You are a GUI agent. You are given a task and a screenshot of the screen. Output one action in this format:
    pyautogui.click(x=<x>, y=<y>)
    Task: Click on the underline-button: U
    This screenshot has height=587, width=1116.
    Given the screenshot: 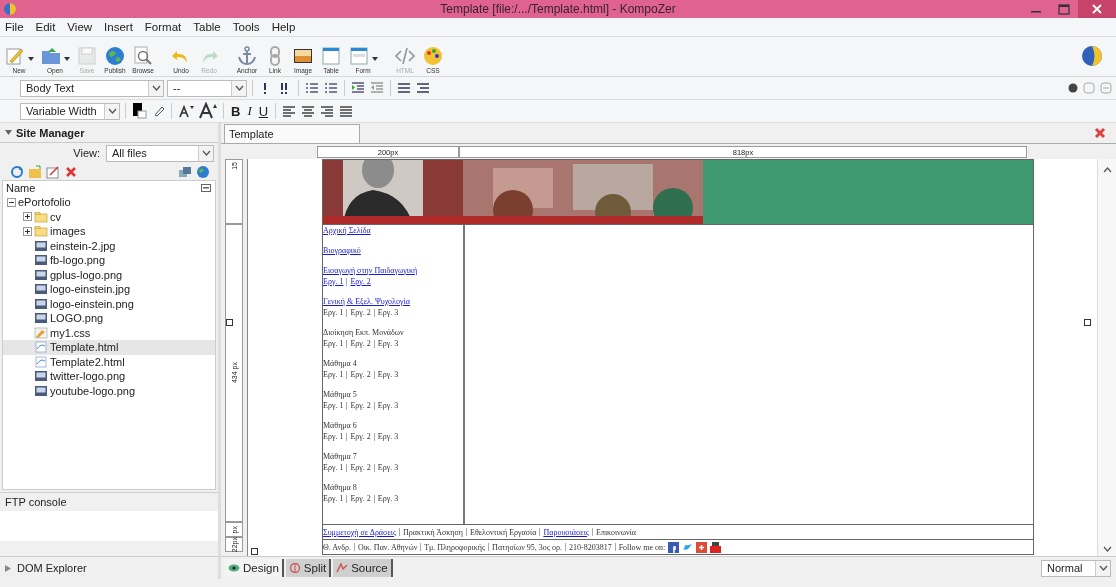 What is the action you would take?
    pyautogui.click(x=263, y=111)
    